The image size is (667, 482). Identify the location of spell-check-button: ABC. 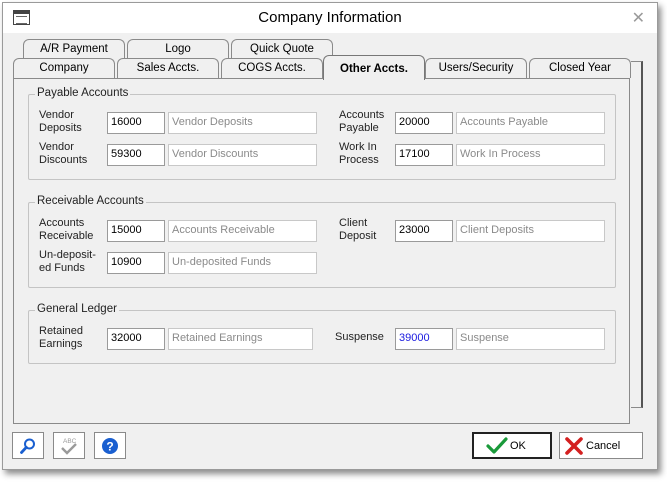
(69, 445).